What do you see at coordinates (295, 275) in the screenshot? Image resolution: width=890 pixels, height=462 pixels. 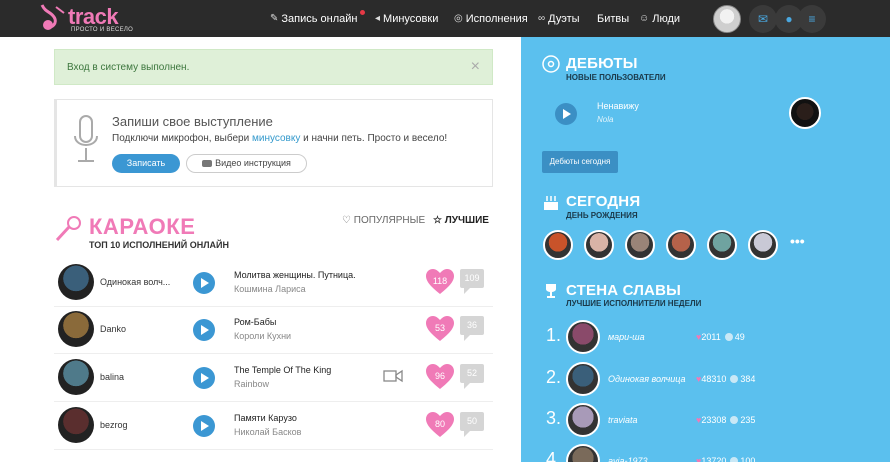 I see `song-title: Молитва женщины. Путница.` at bounding box center [295, 275].